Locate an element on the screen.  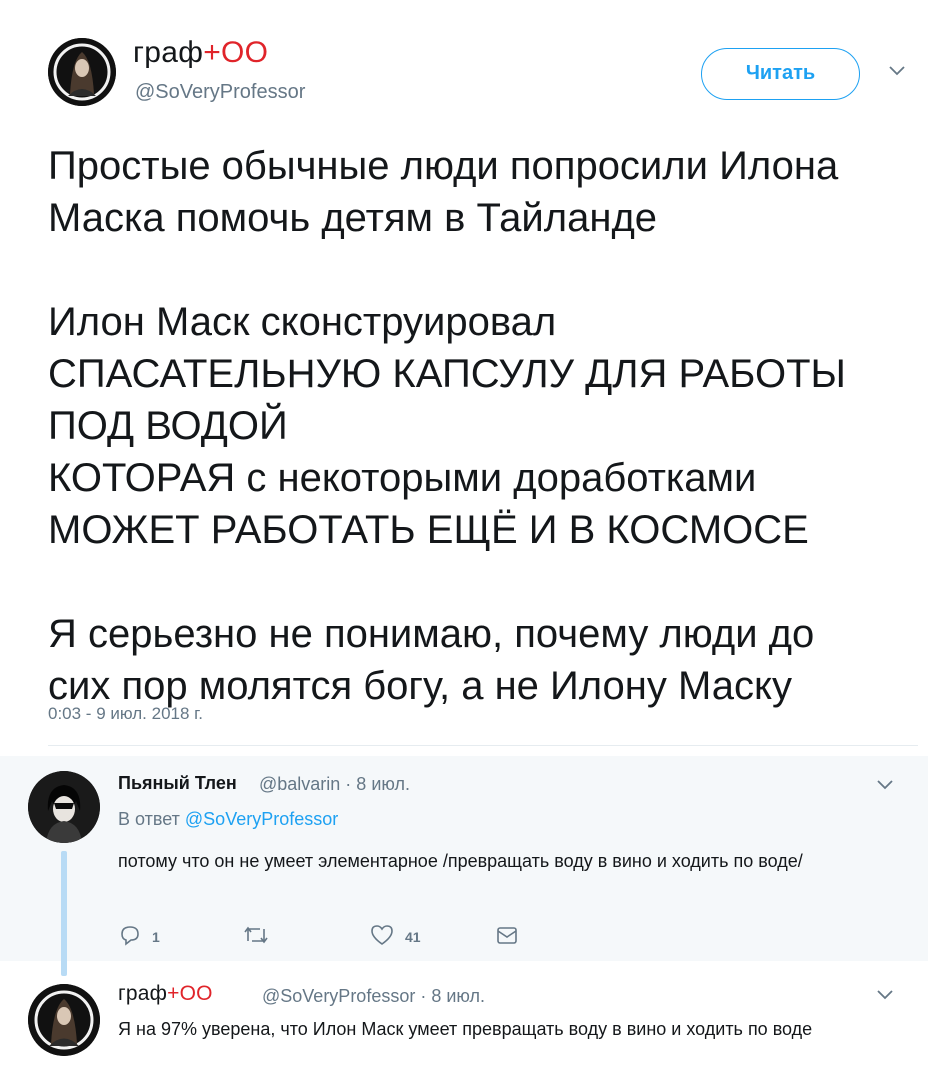
replying-to: В ответ @SoVeryProfessor is located at coordinates (228, 819).